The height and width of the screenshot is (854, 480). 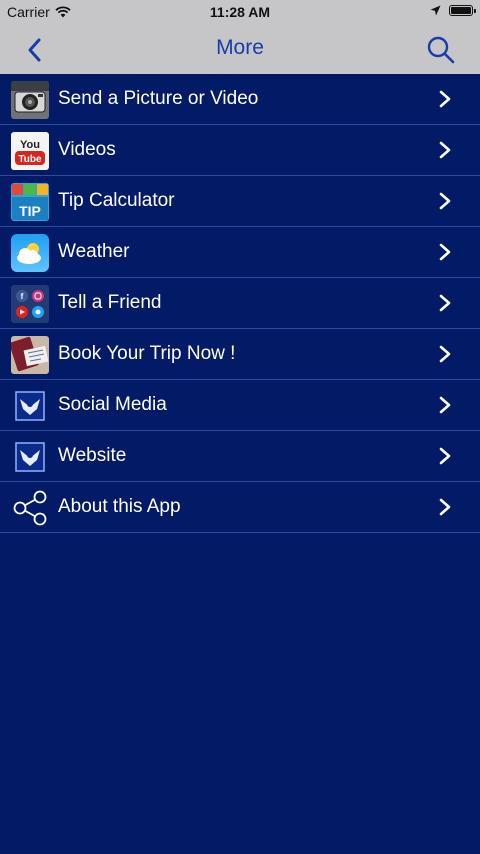 What do you see at coordinates (240, 252) in the screenshot?
I see `list-item-weather: Weather` at bounding box center [240, 252].